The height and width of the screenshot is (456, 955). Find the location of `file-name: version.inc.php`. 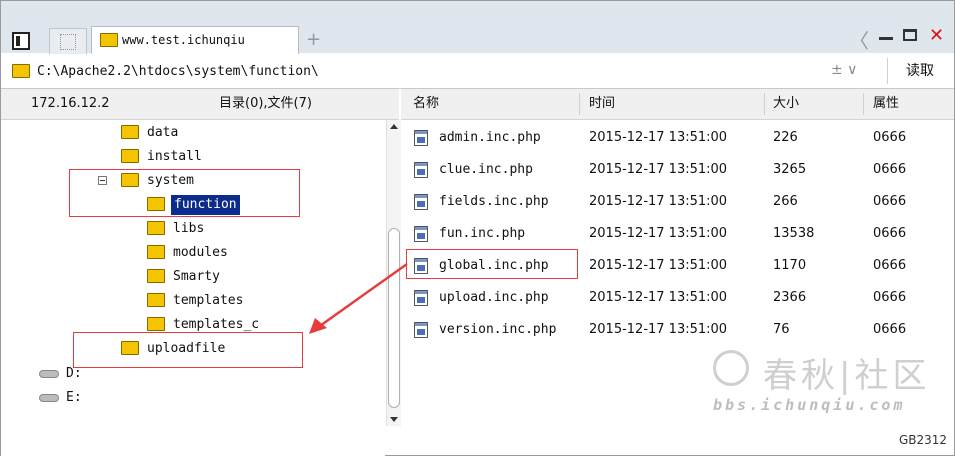

file-name: version.inc.php is located at coordinates (498, 329).